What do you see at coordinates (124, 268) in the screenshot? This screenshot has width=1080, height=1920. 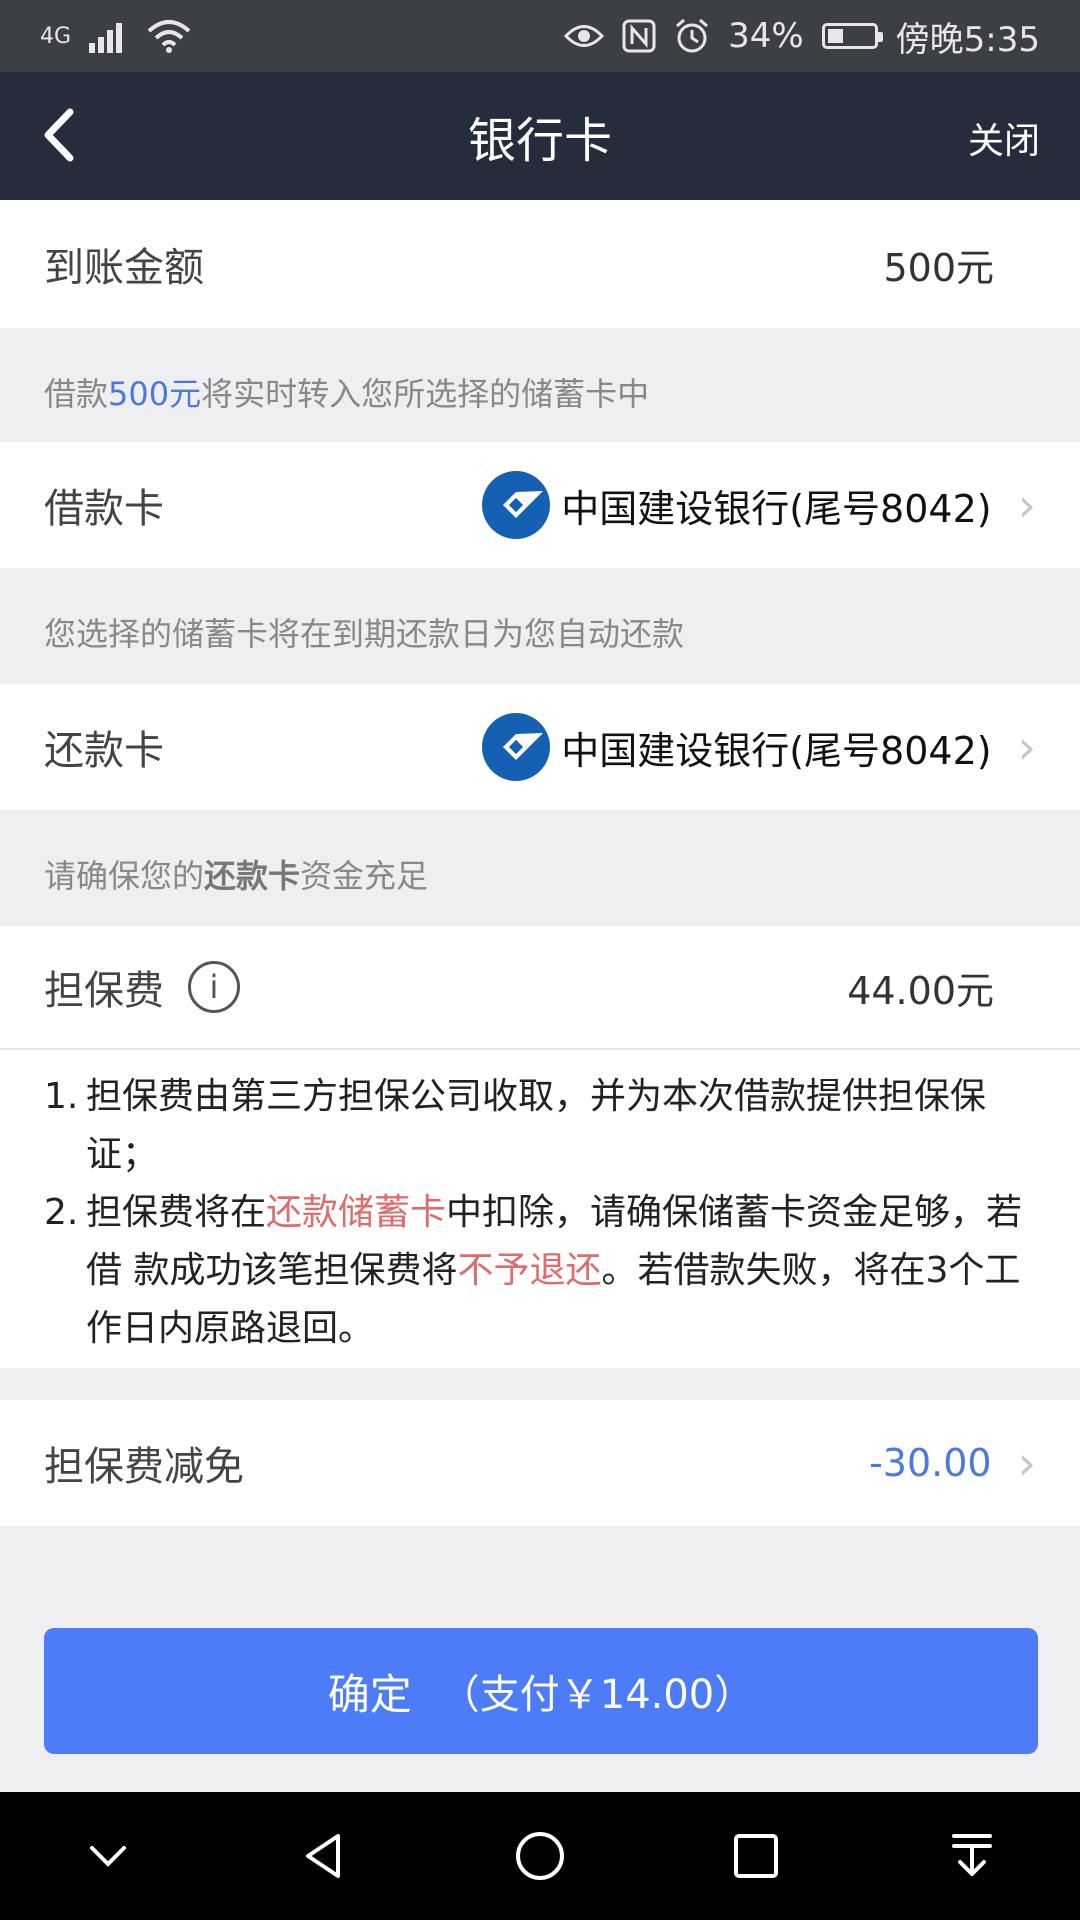 I see `amount-label: 到账金额` at bounding box center [124, 268].